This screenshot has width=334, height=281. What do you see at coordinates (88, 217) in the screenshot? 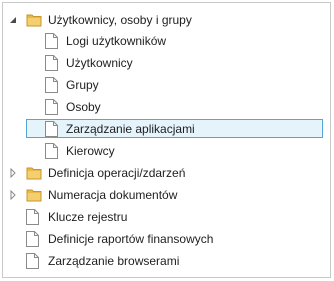
I see `tree-item-label: Klucze rejestru` at bounding box center [88, 217].